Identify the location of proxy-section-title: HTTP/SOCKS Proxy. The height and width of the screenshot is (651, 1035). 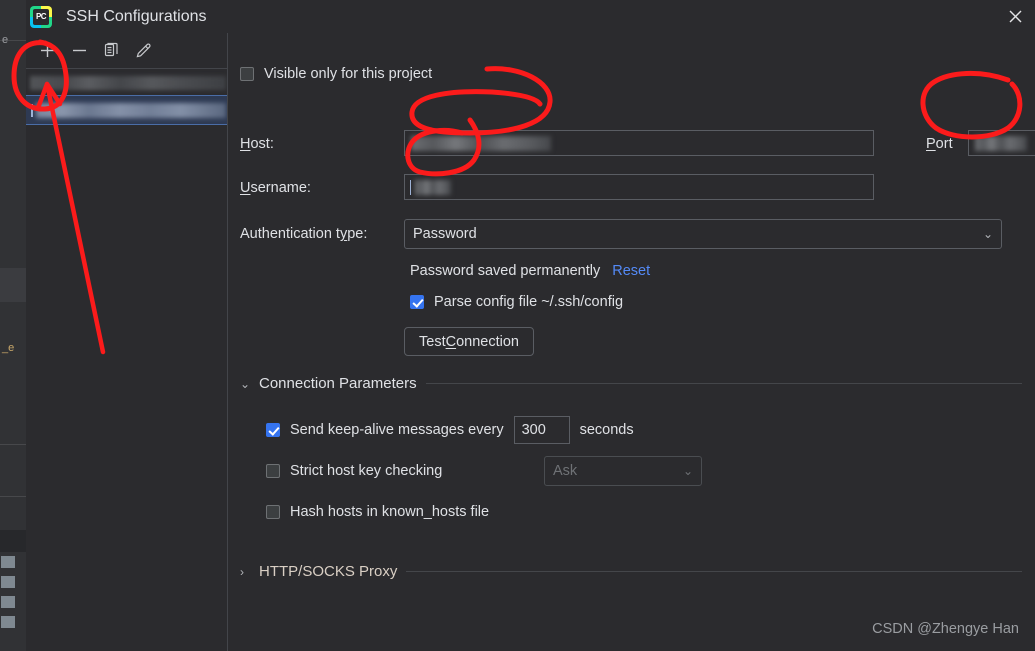
(328, 571).